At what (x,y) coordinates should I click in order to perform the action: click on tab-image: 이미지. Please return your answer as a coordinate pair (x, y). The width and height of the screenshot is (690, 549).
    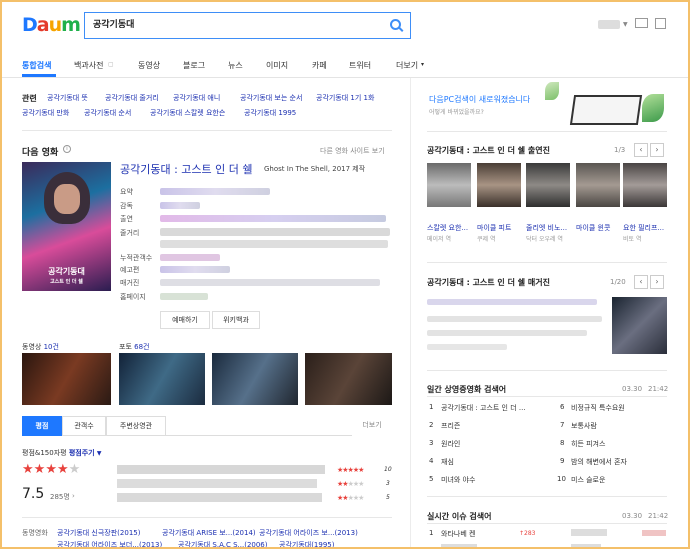
    Looking at the image, I should click on (277, 65).